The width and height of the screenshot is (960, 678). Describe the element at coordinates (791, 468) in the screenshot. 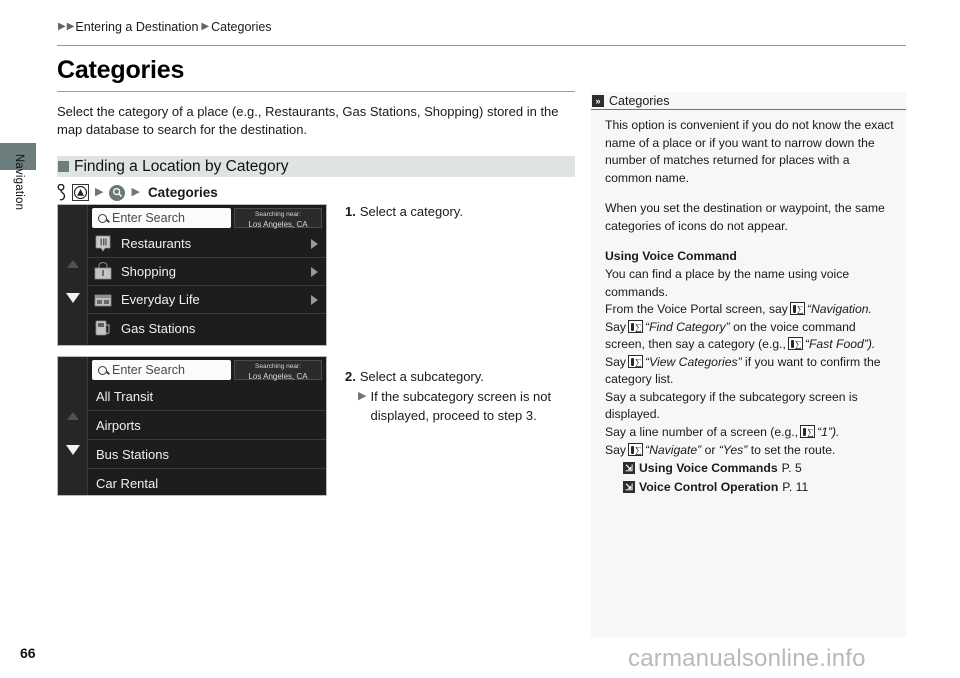

I see `cross-reference-page: P. 5` at that location.